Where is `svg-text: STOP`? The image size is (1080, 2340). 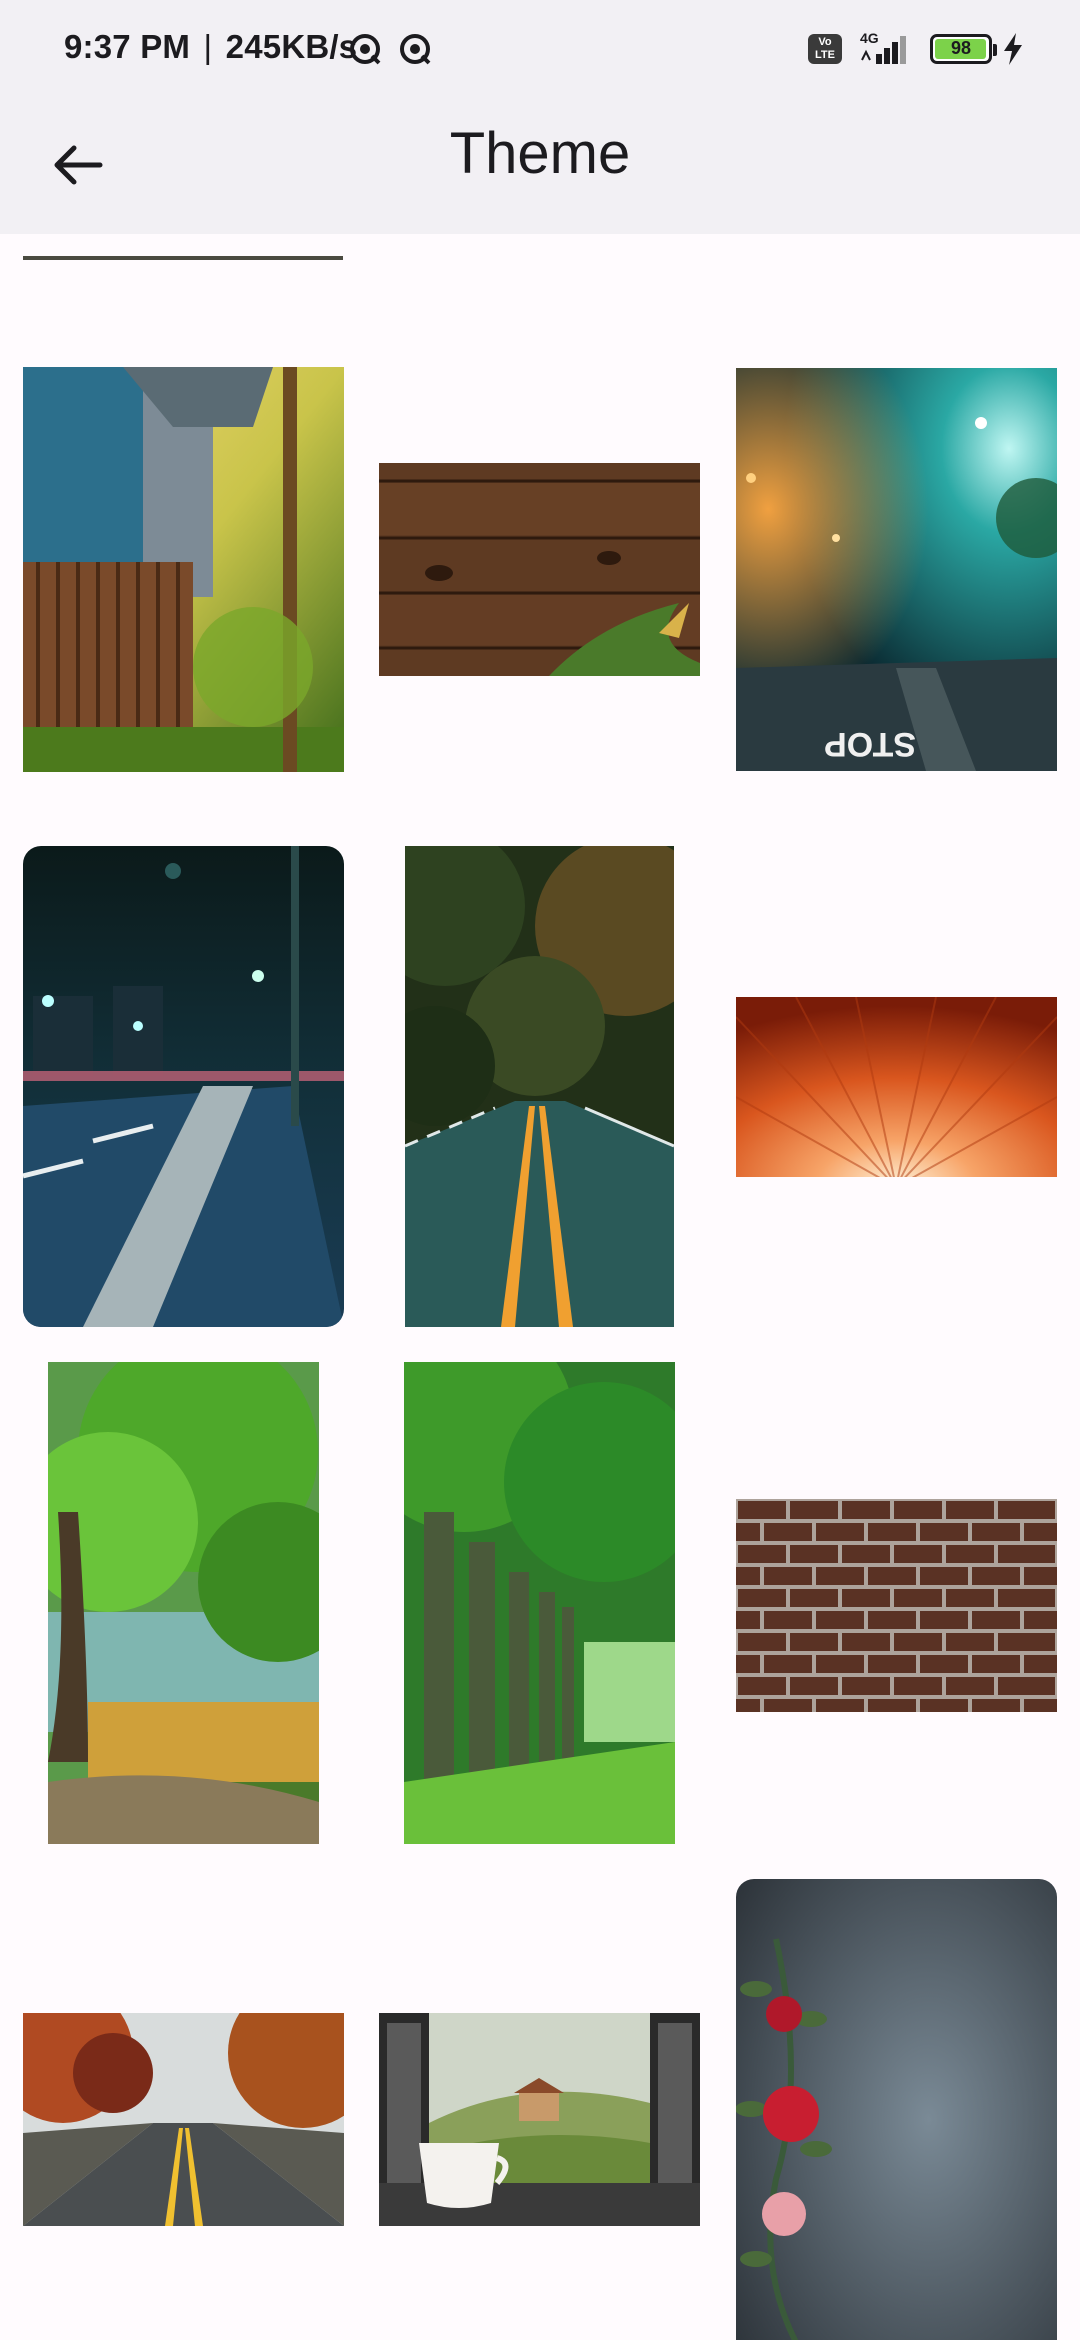 svg-text: STOP is located at coordinates (870, 744).